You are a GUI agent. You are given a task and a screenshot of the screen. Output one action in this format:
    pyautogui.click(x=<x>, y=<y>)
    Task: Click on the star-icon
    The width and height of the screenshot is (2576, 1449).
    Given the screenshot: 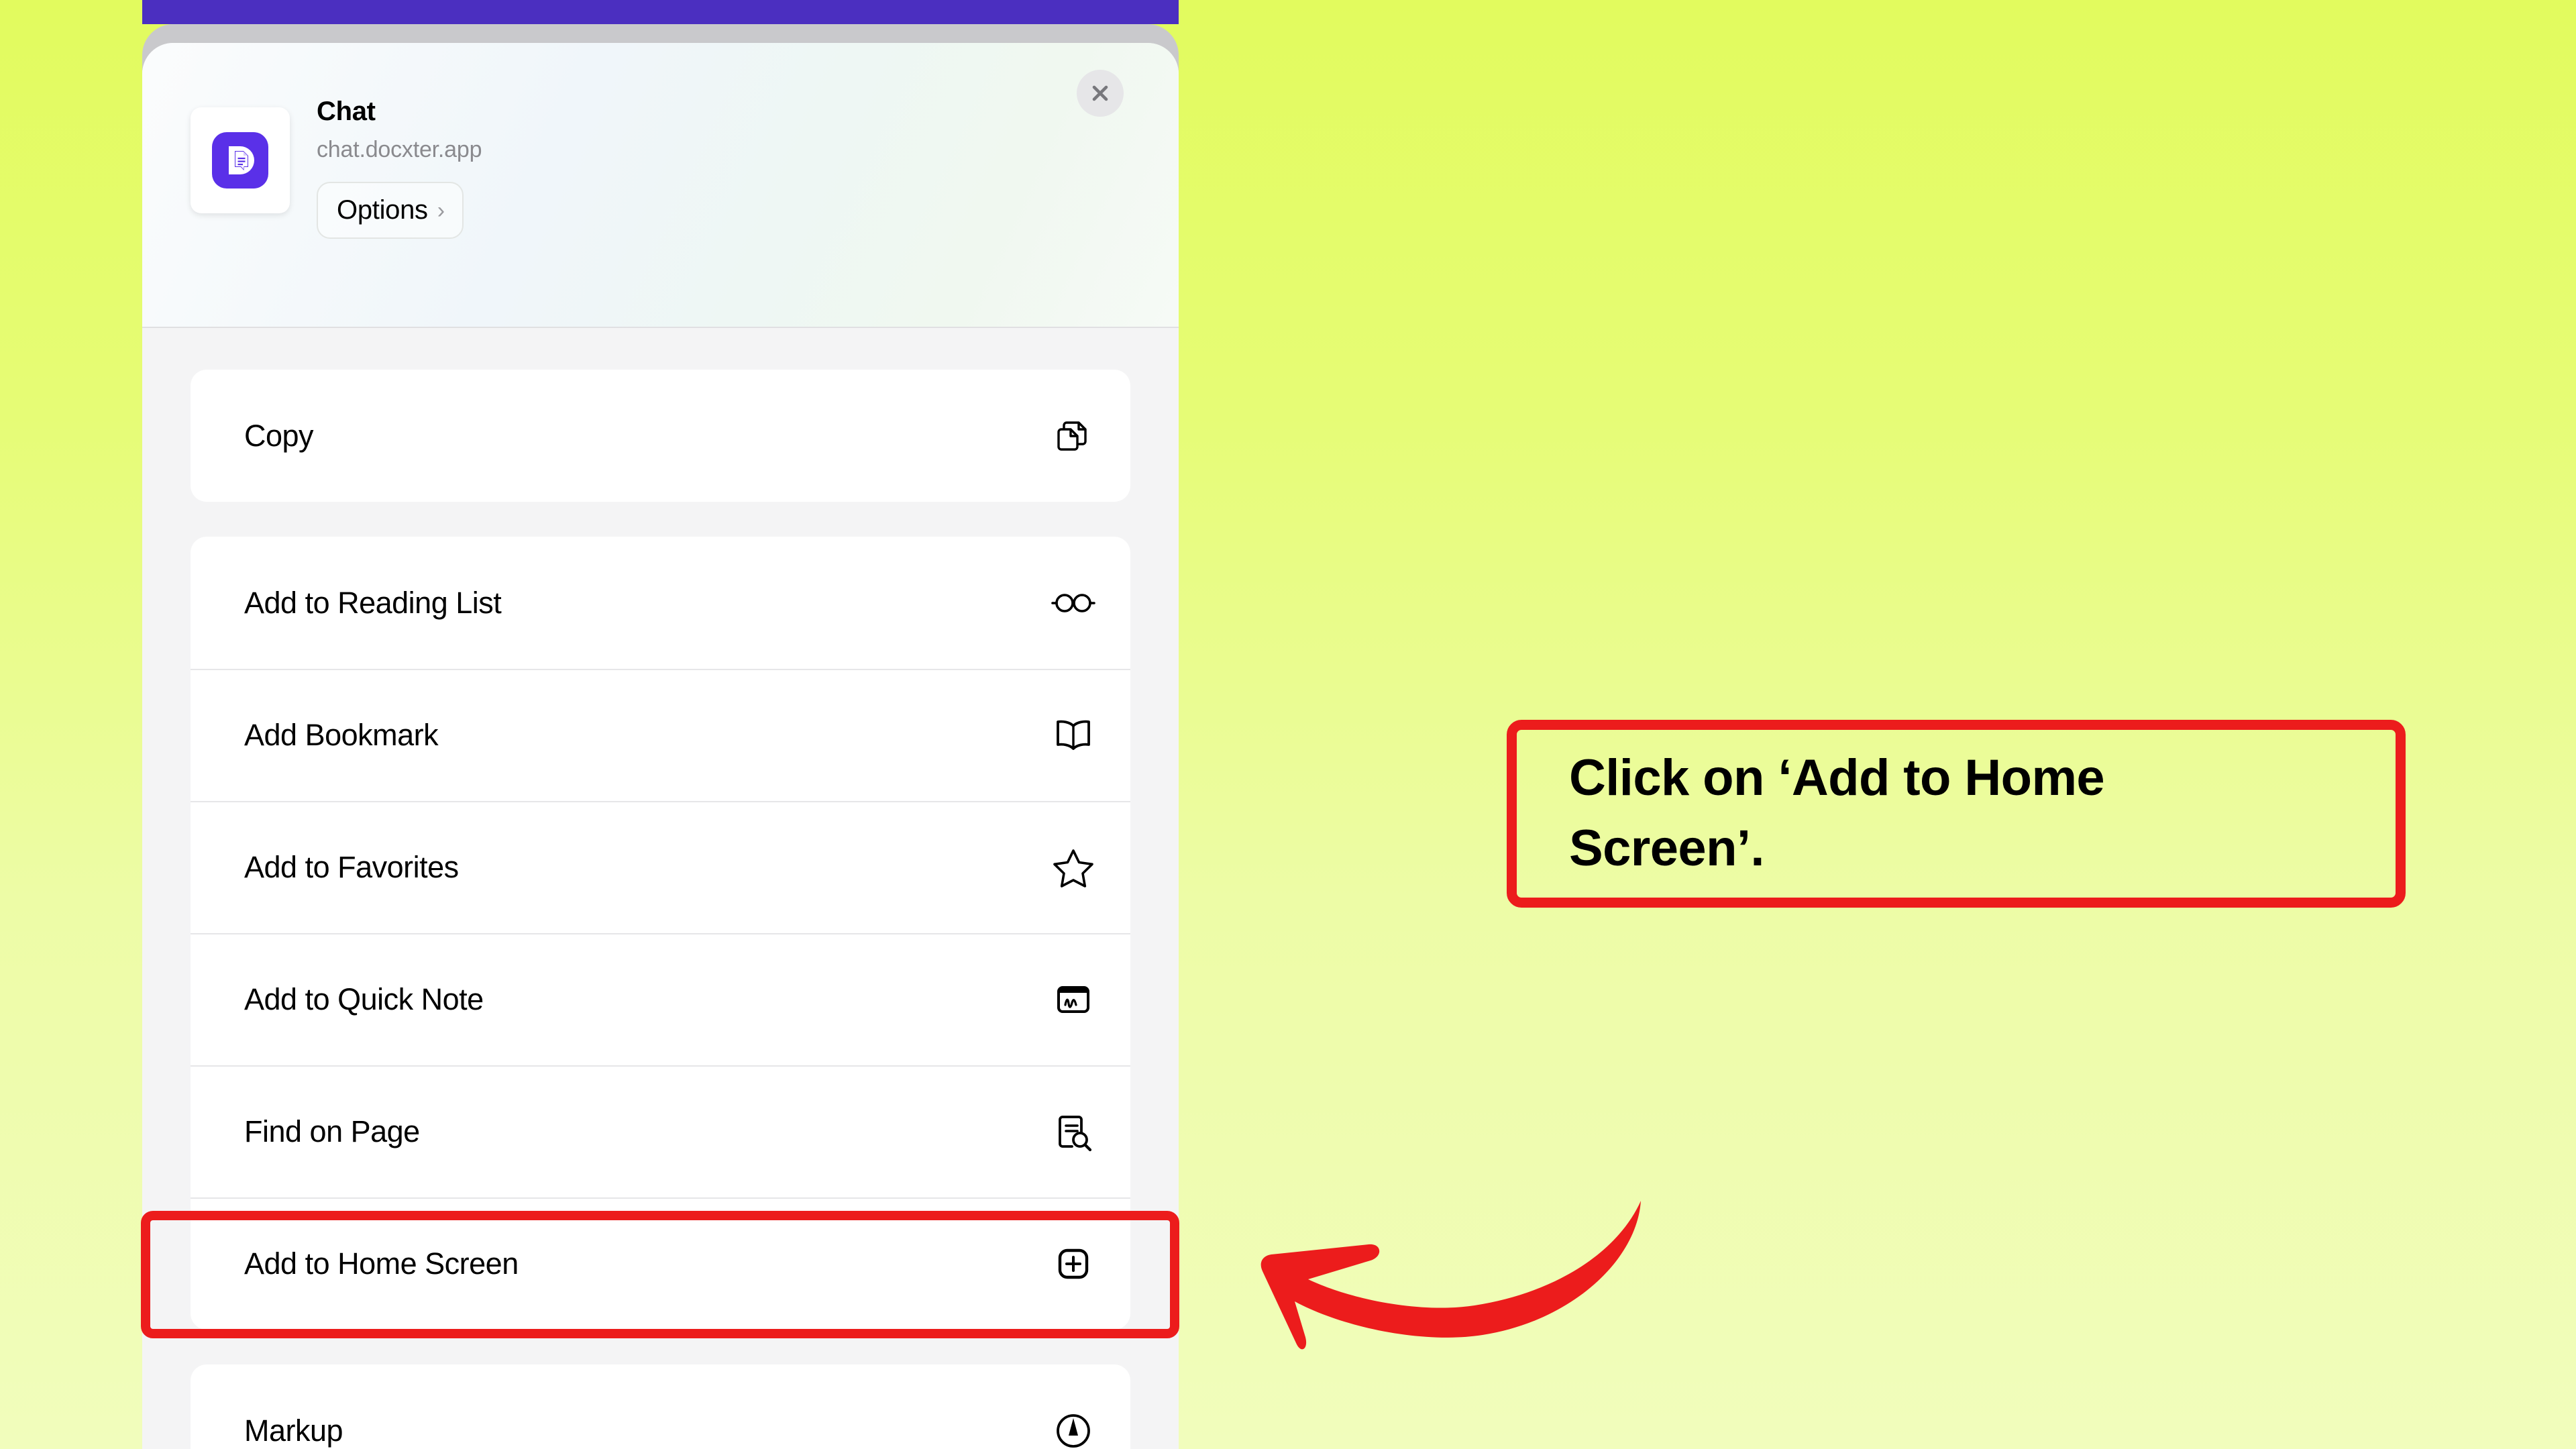 What is the action you would take?
    pyautogui.click(x=1073, y=867)
    